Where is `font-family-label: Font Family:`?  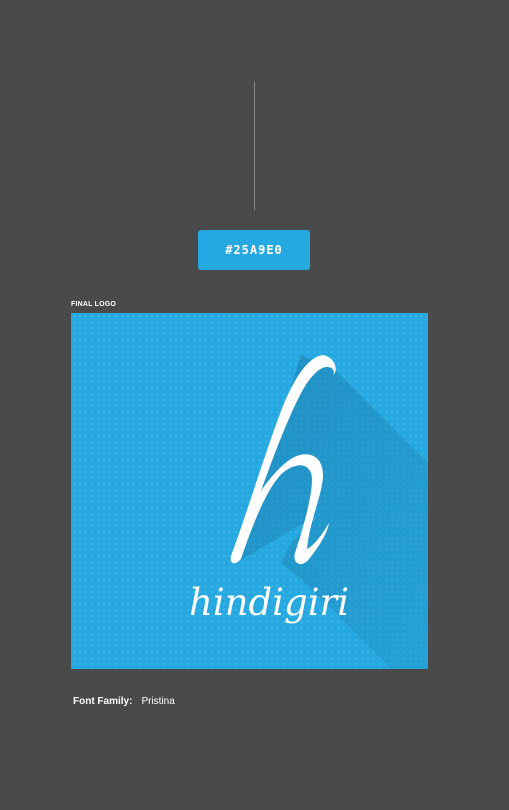
font-family-label: Font Family: is located at coordinates (103, 701).